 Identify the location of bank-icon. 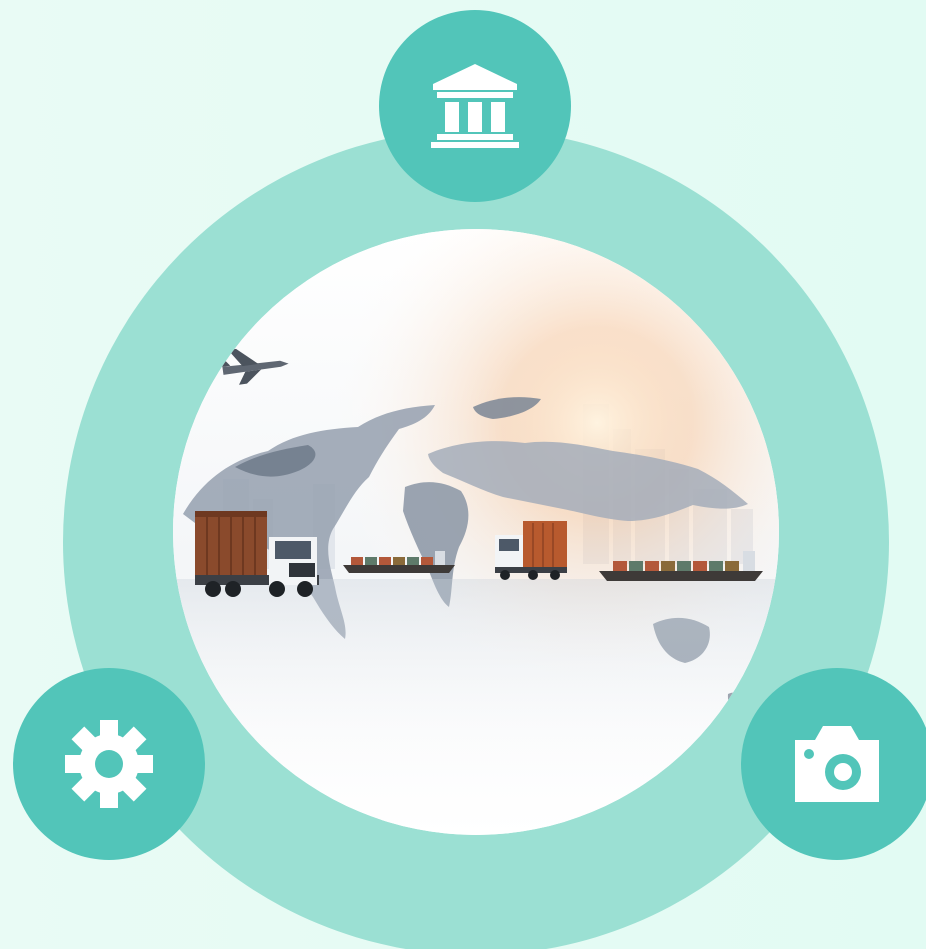
(475, 106).